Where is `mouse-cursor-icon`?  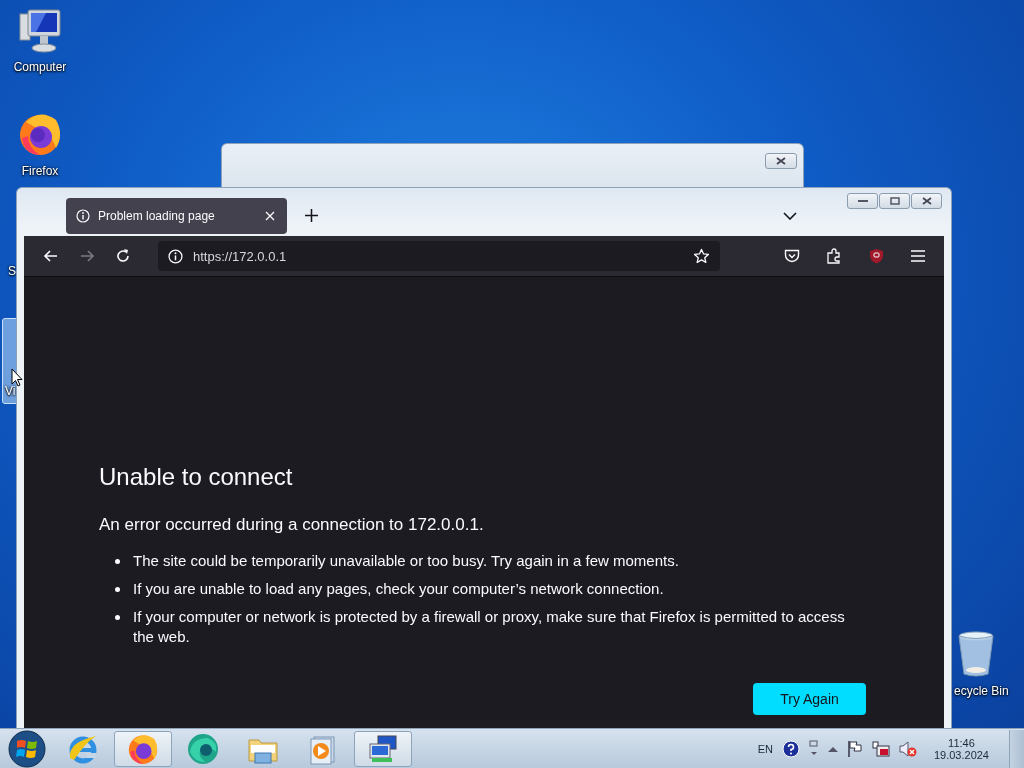 mouse-cursor-icon is located at coordinates (17, 377).